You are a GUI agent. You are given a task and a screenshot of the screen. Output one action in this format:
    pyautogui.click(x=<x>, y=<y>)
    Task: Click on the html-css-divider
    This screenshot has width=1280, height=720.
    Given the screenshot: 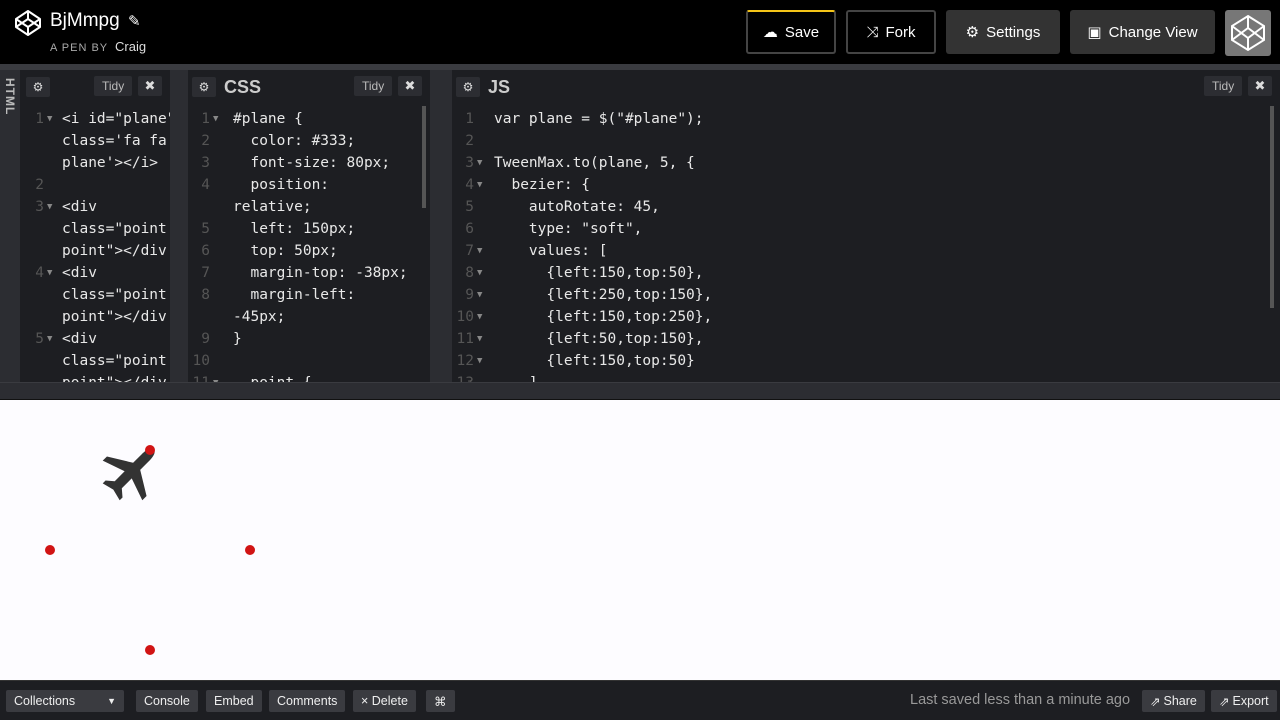 What is the action you would take?
    pyautogui.click(x=179, y=226)
    